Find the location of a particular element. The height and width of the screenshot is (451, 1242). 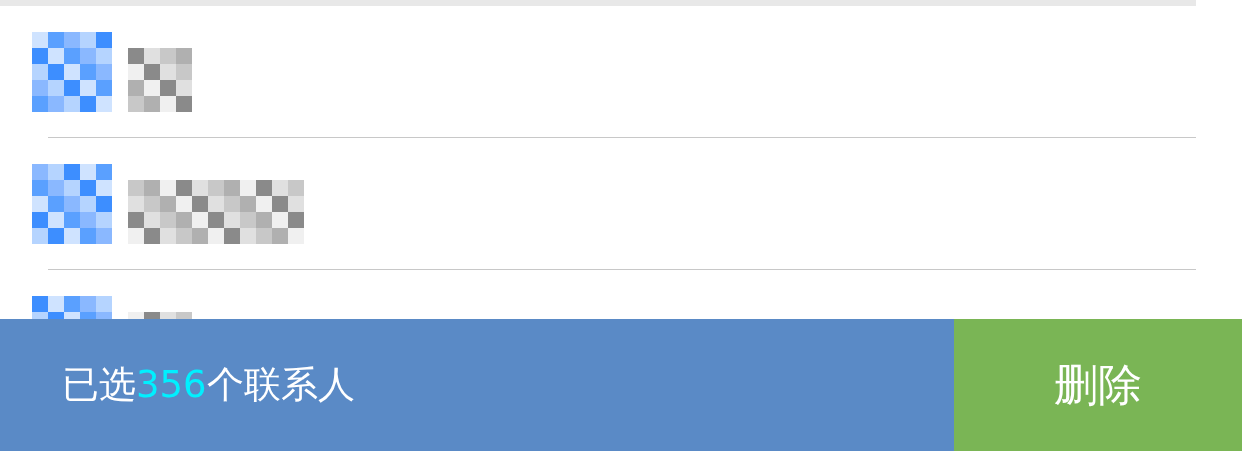

pixelated-name is located at coordinates (160, 80).